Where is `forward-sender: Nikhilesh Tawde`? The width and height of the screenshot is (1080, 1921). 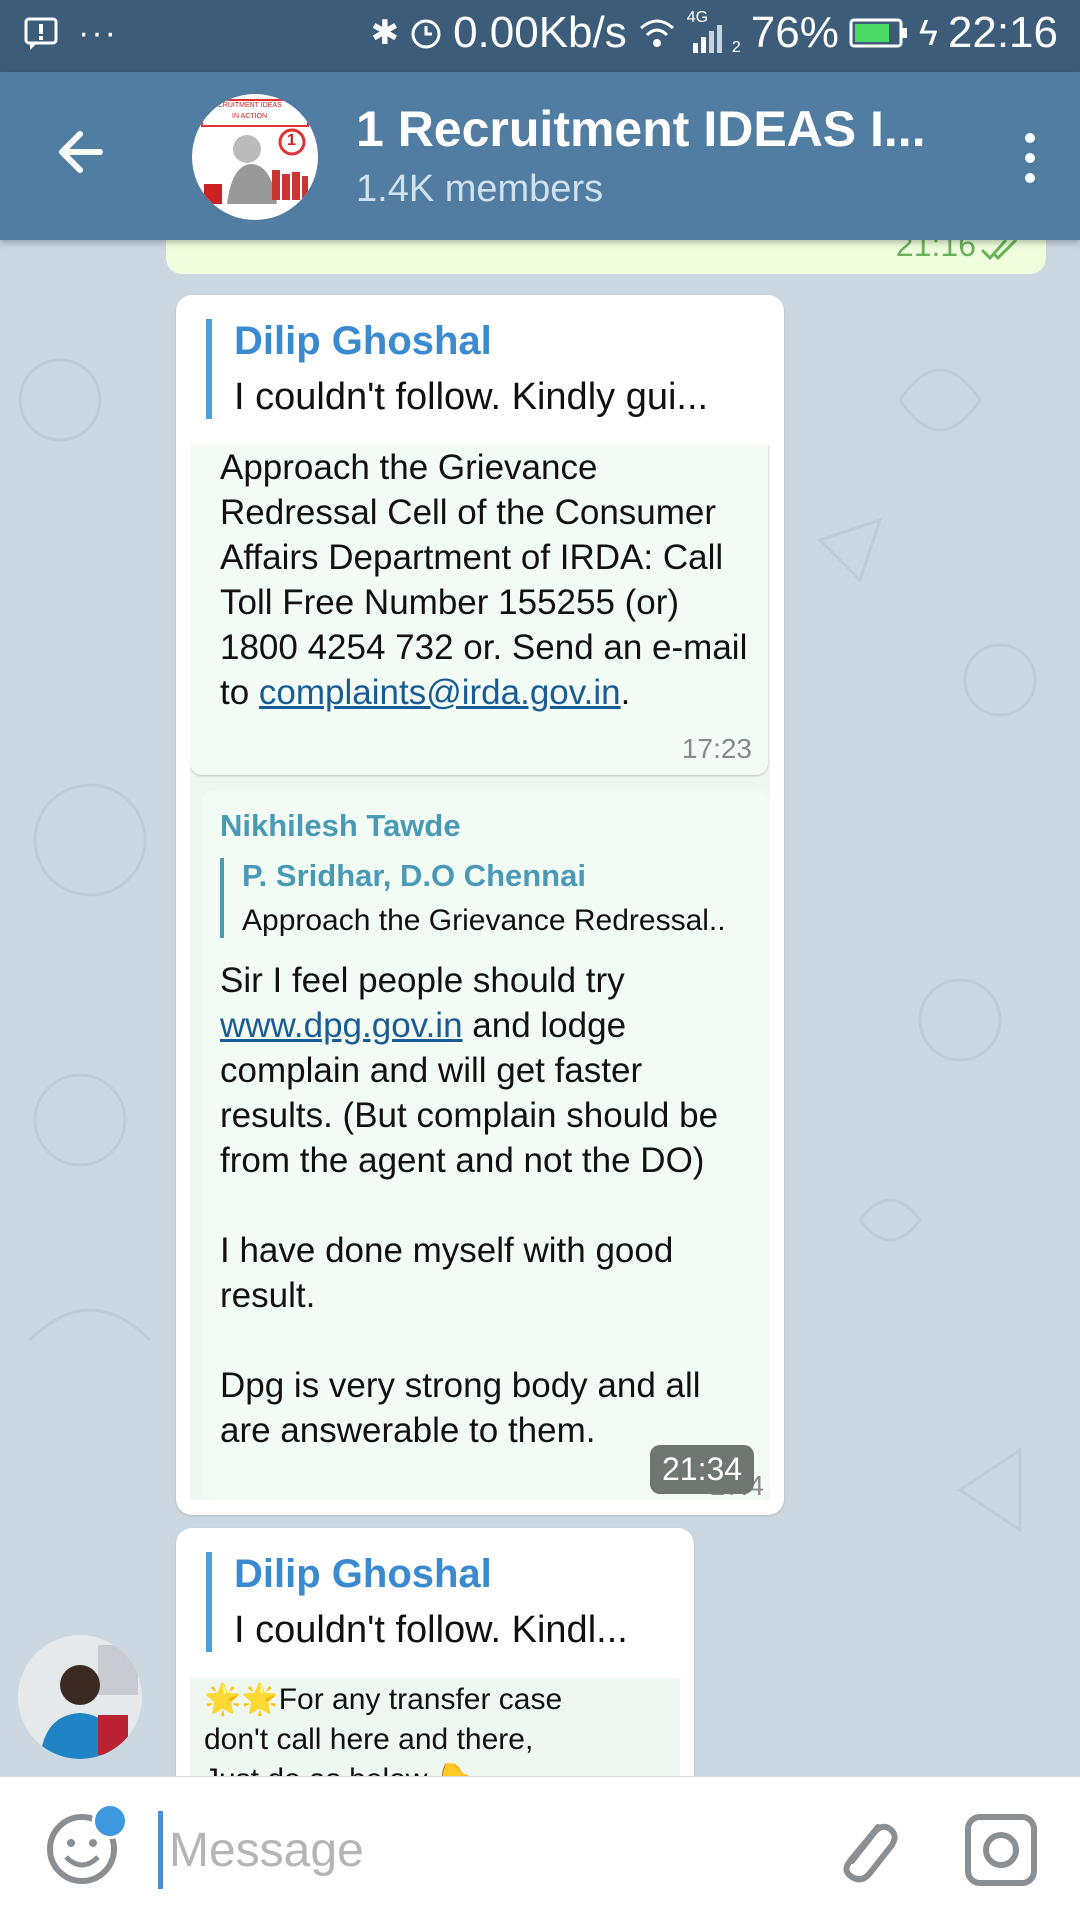
forward-sender: Nikhilesh Tawde is located at coordinates (340, 825).